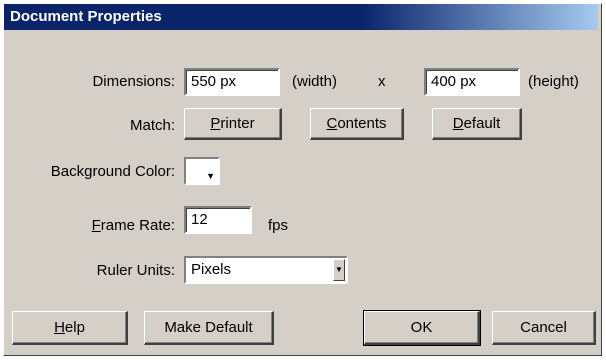 Image resolution: width=606 pixels, height=360 pixels. What do you see at coordinates (339, 270) in the screenshot?
I see `dropdown-arrow-icon: ▼` at bounding box center [339, 270].